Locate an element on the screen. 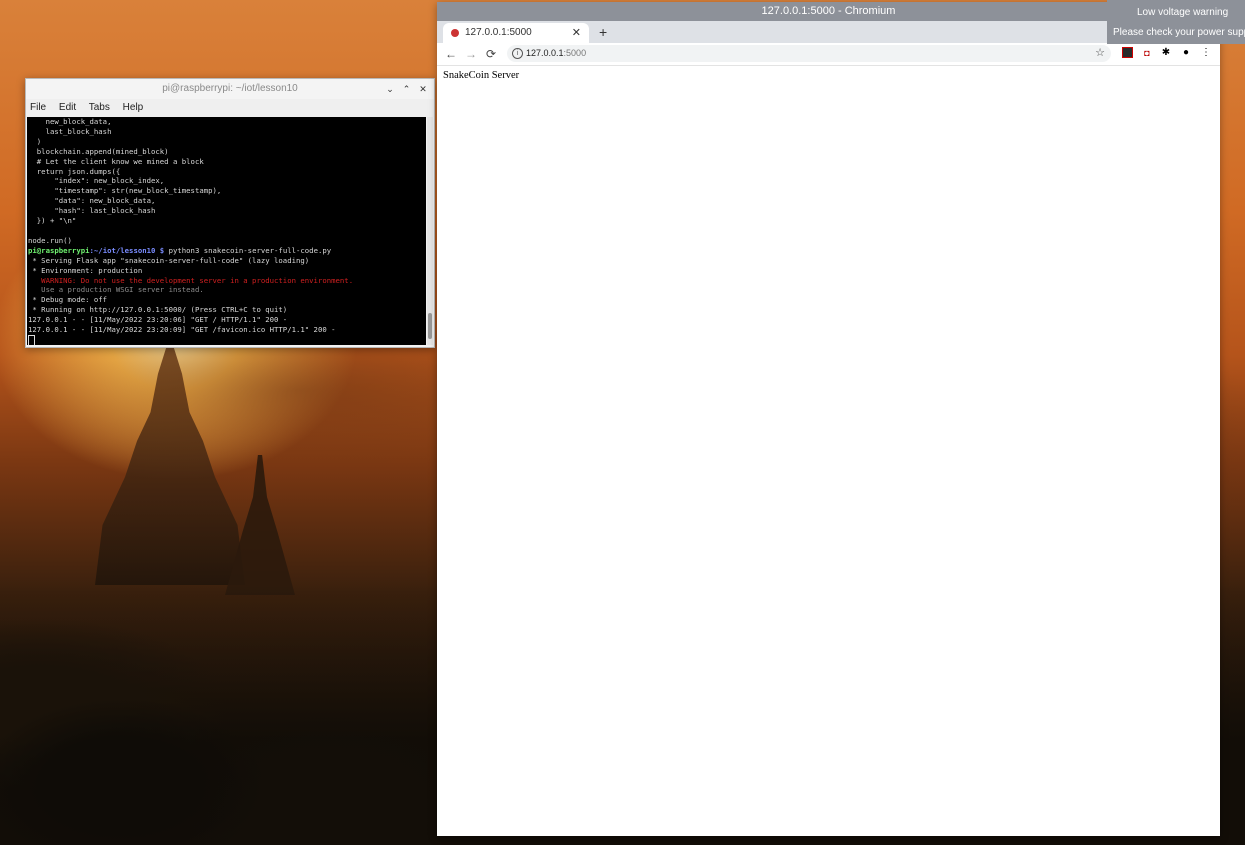 The height and width of the screenshot is (845, 1245). tab-active: 127.0.0.1:5000 ✕ is located at coordinates (516, 33).